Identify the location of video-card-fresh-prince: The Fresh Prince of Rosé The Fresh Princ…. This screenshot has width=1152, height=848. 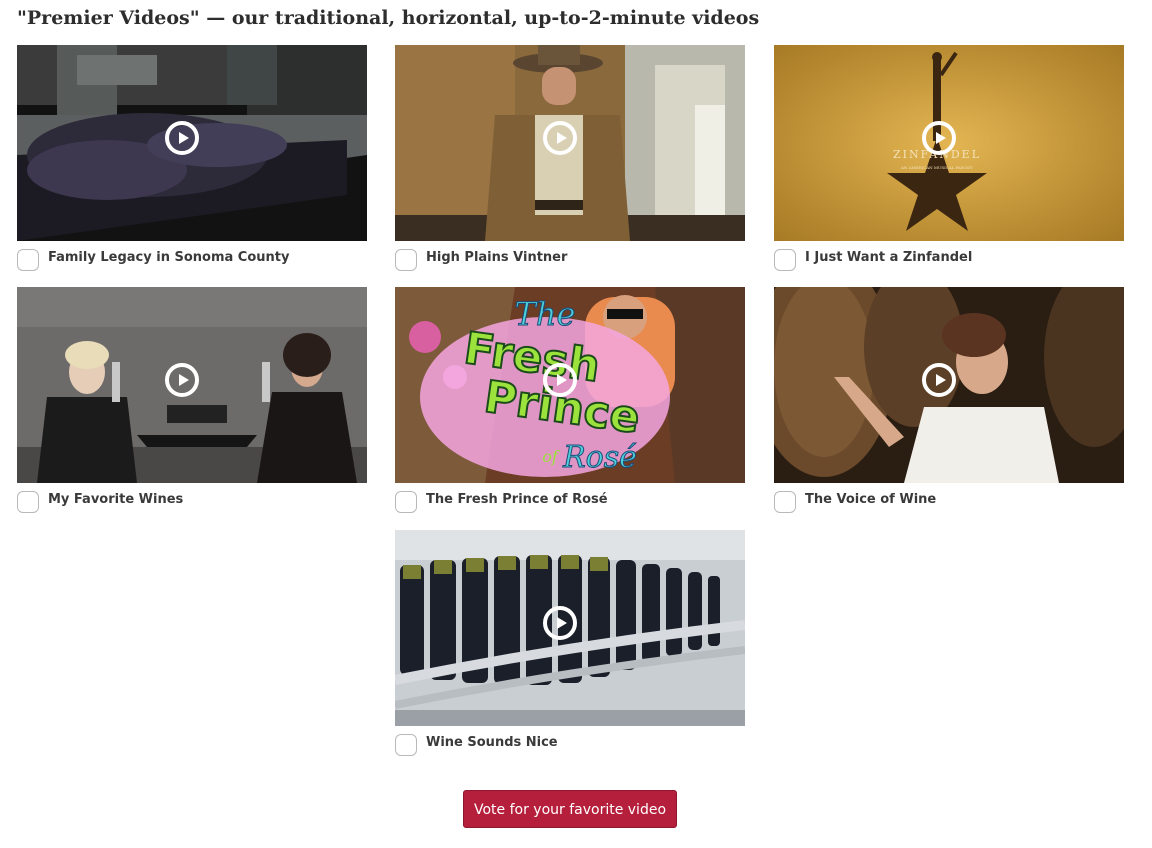
(570, 400).